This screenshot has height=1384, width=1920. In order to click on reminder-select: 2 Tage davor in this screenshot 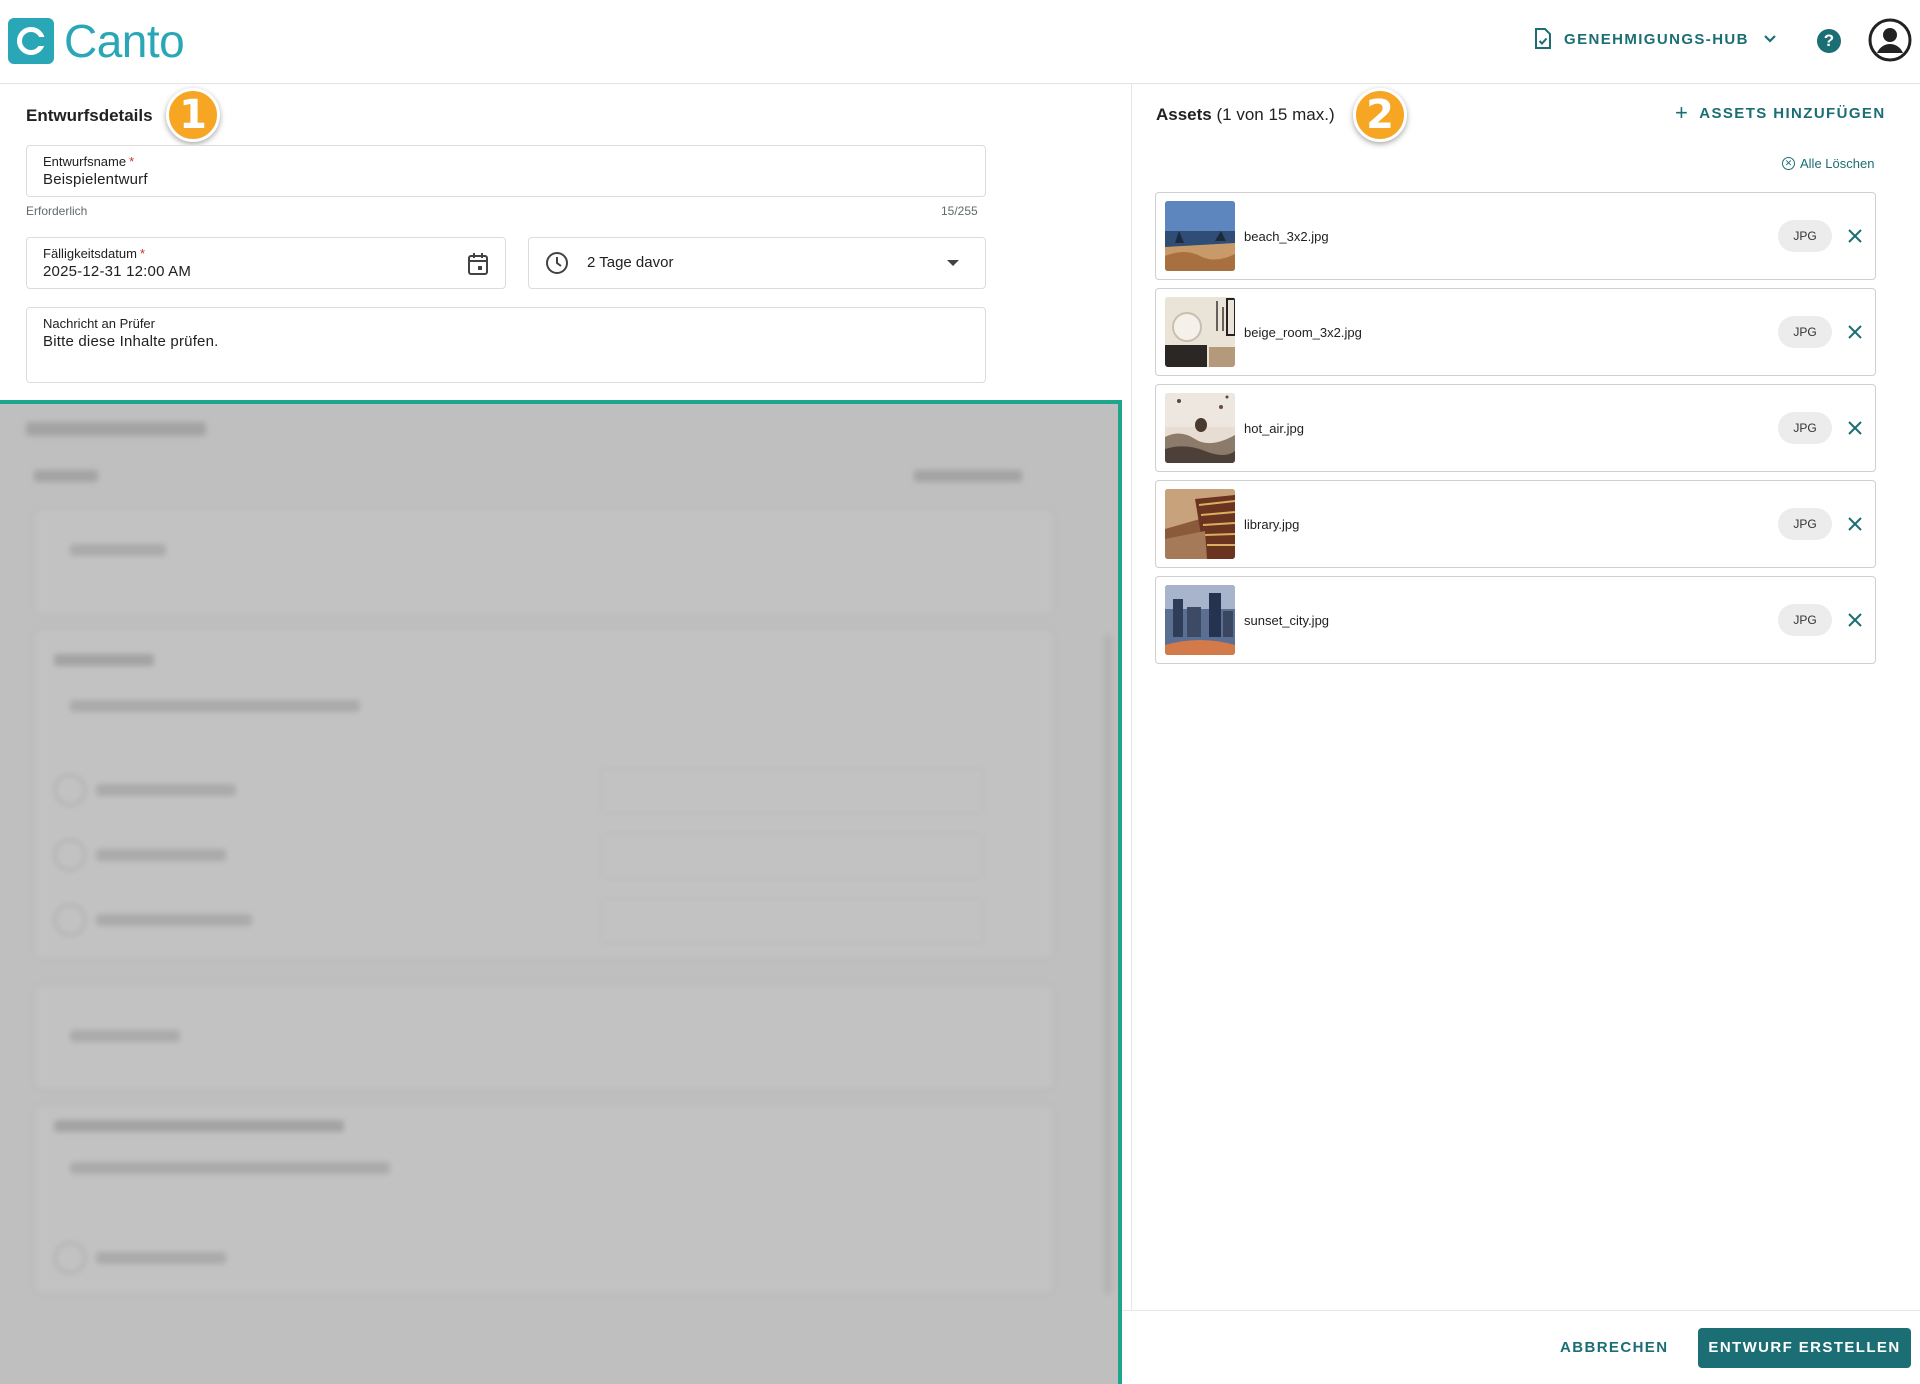, I will do `click(757, 263)`.